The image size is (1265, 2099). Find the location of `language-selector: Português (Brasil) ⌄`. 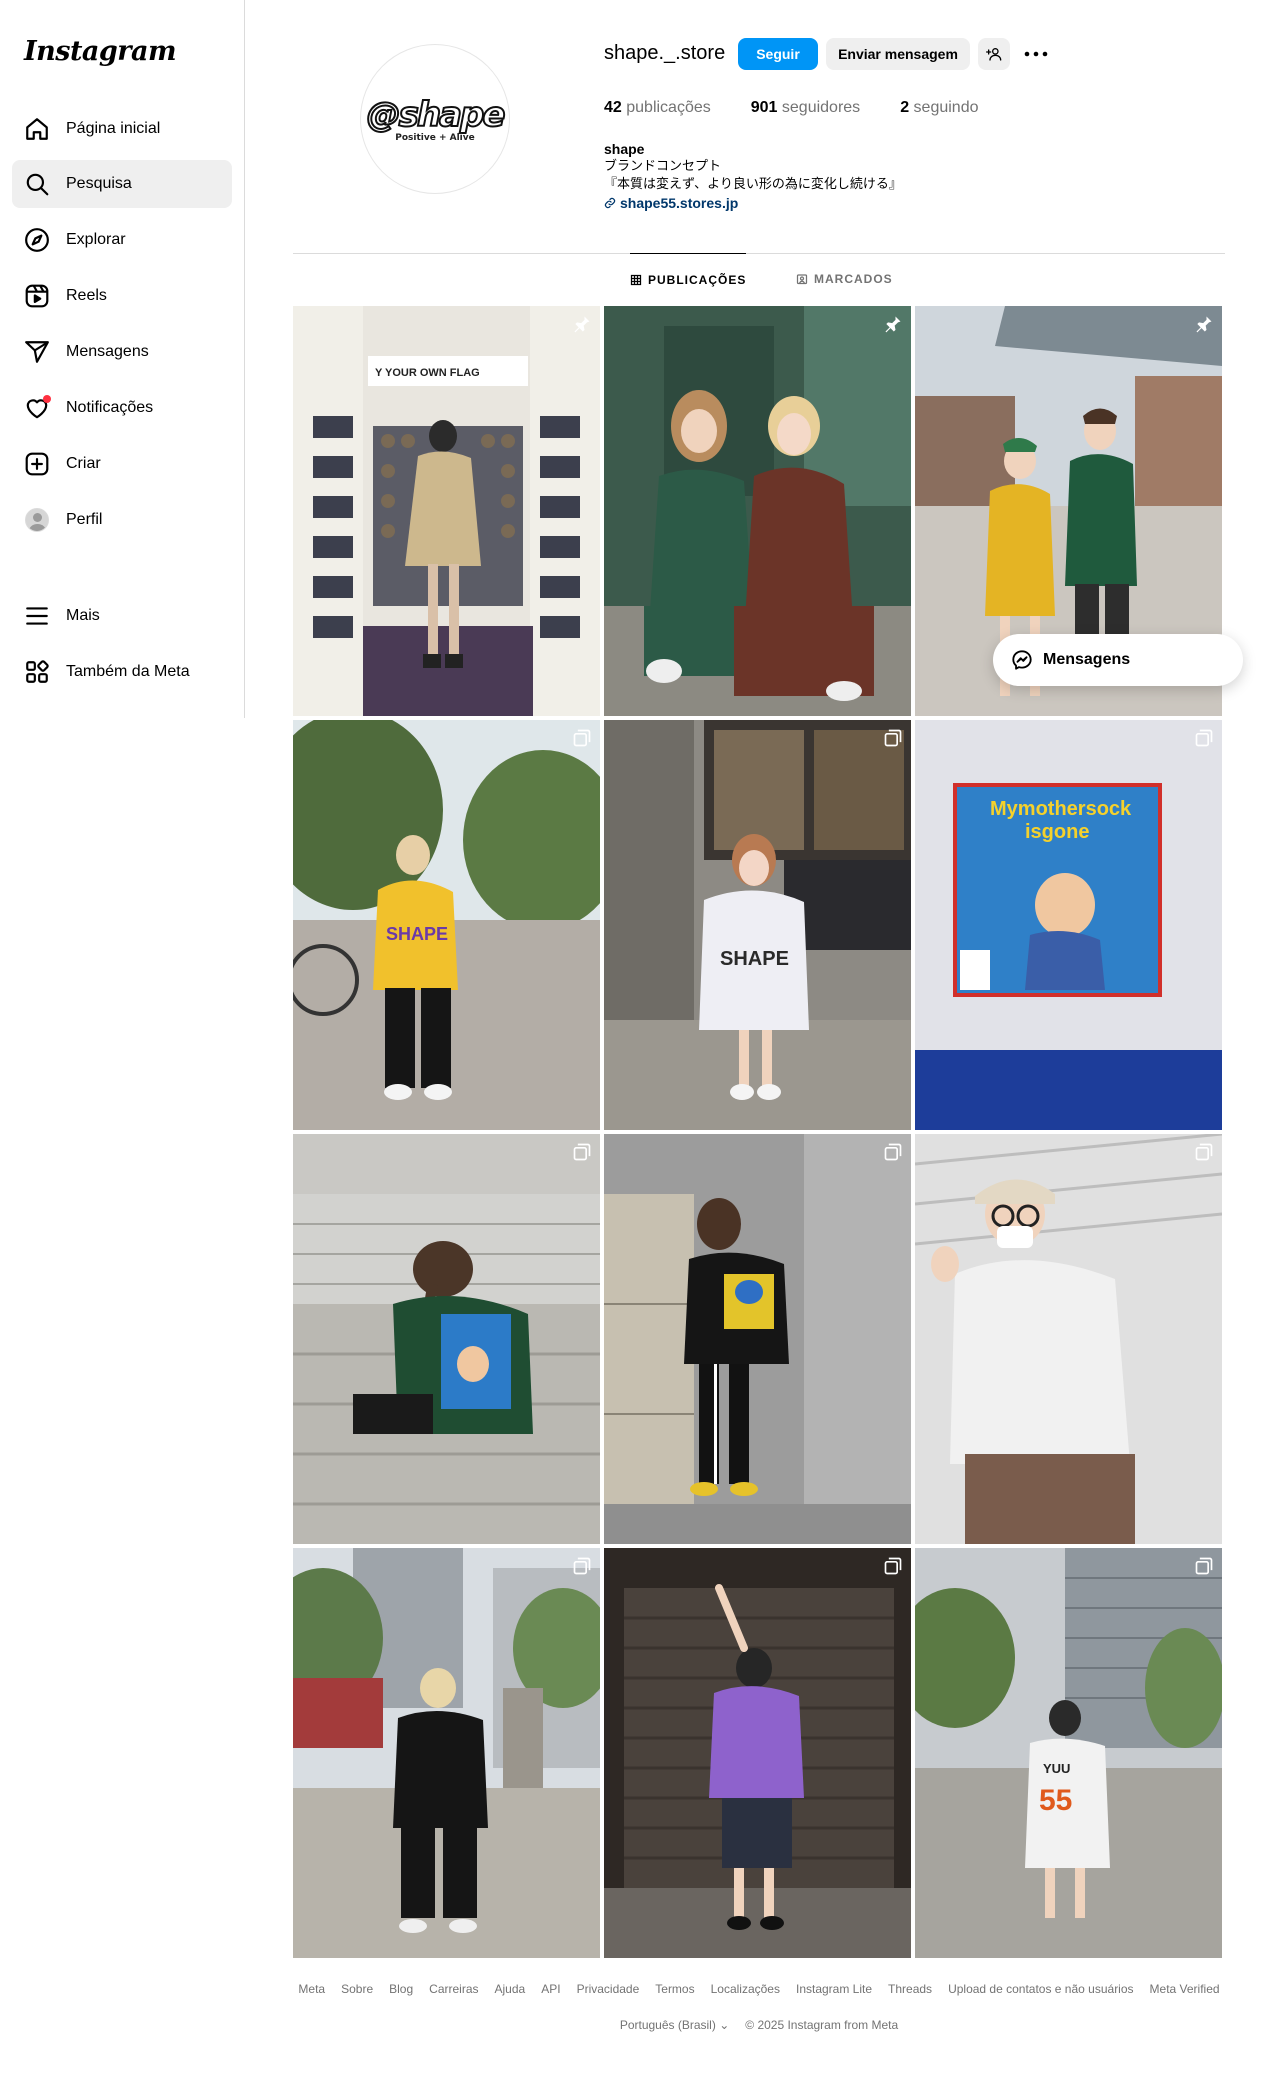

language-selector: Português (Brasil) ⌄ is located at coordinates (674, 2025).